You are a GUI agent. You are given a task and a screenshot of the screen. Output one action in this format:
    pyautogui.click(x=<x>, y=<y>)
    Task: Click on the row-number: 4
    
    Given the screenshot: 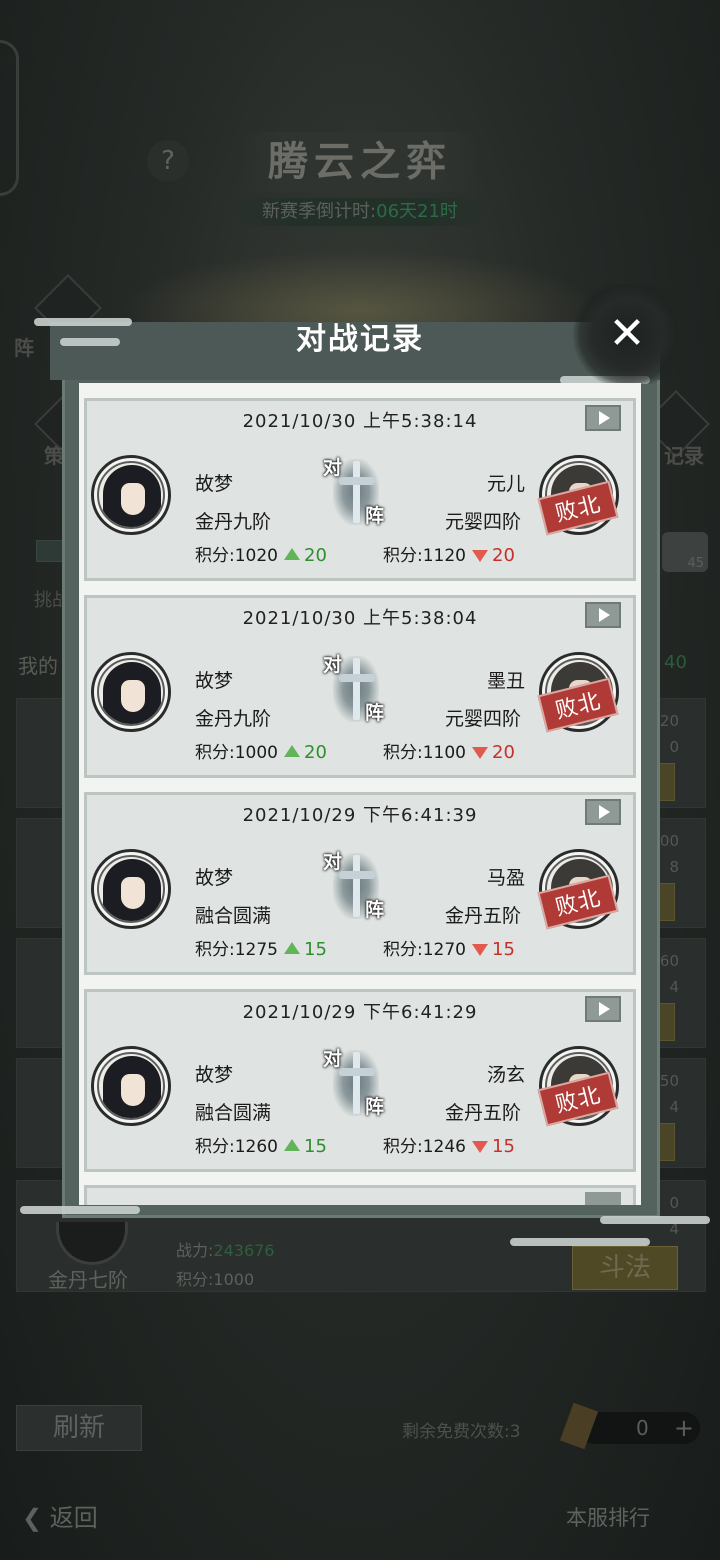 What is the action you would take?
    pyautogui.click(x=674, y=1107)
    